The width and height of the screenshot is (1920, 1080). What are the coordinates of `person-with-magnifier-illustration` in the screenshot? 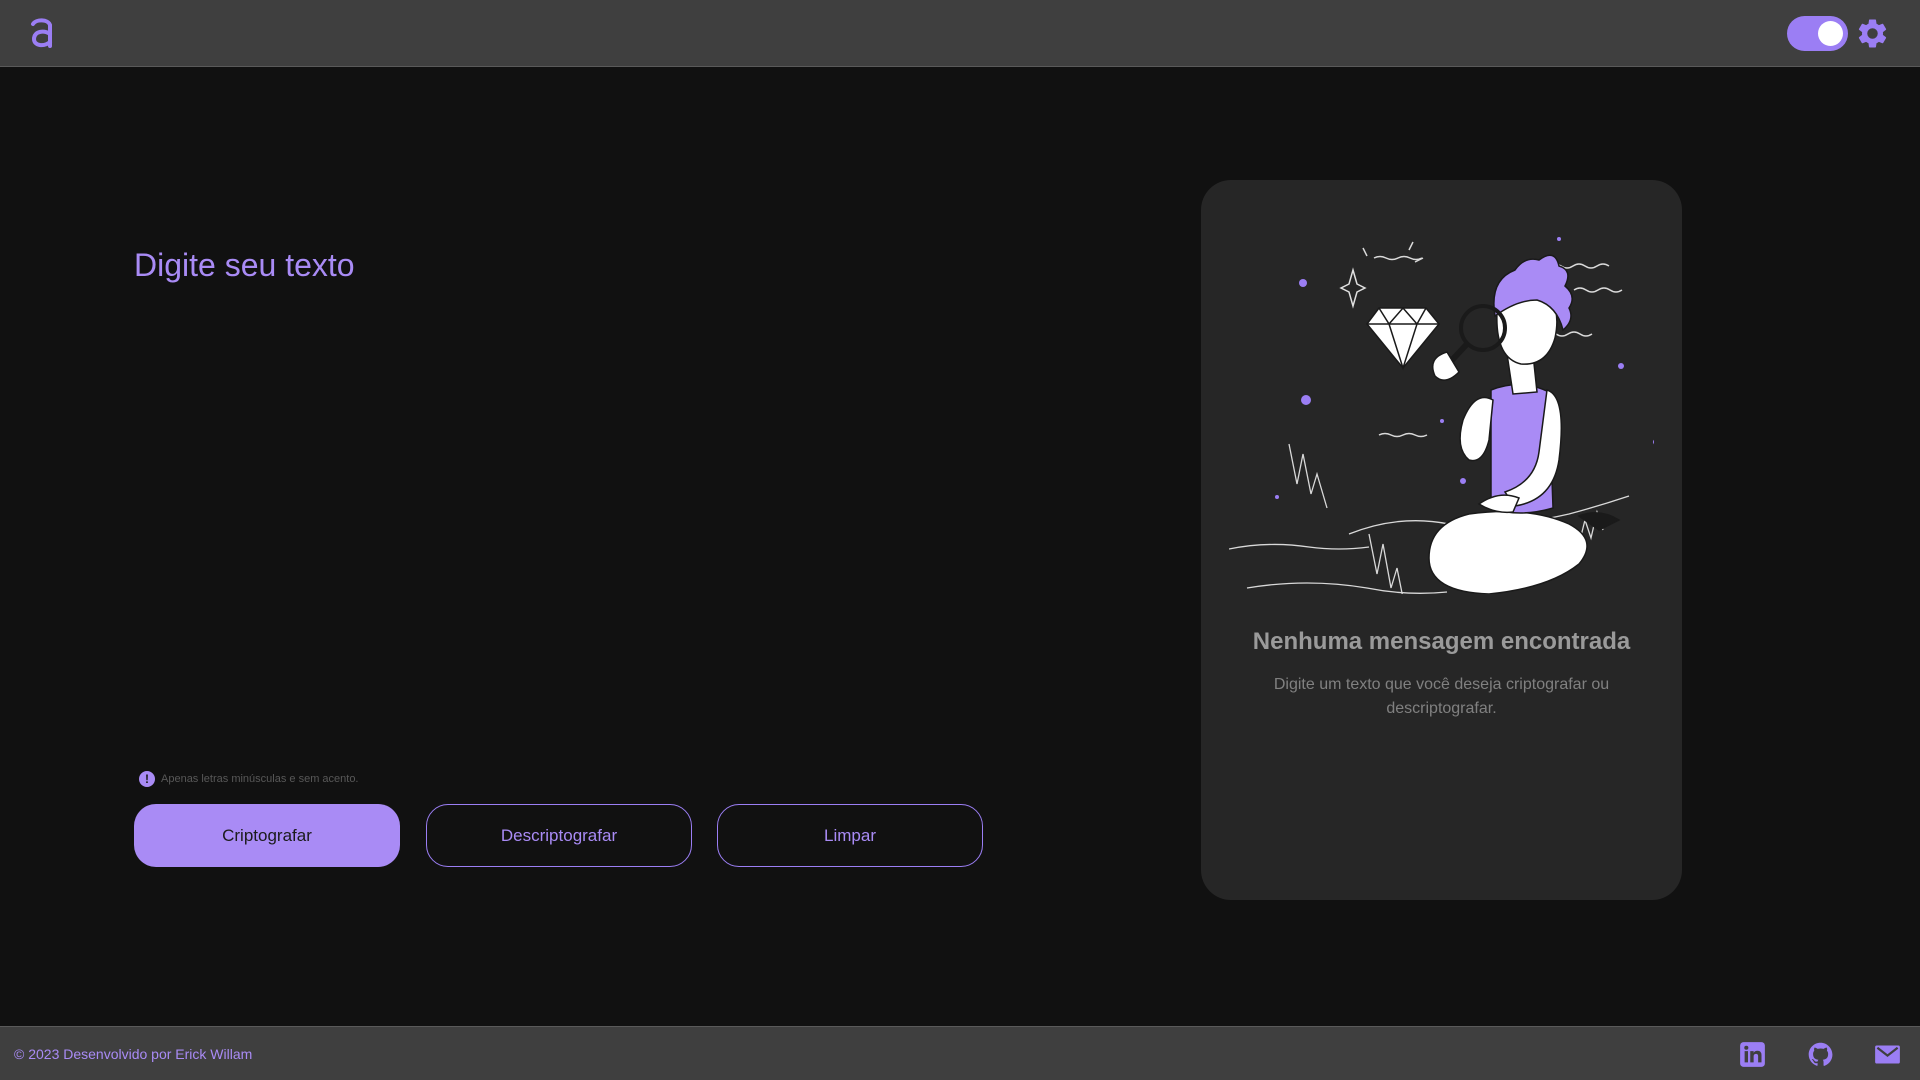 It's located at (1441, 415).